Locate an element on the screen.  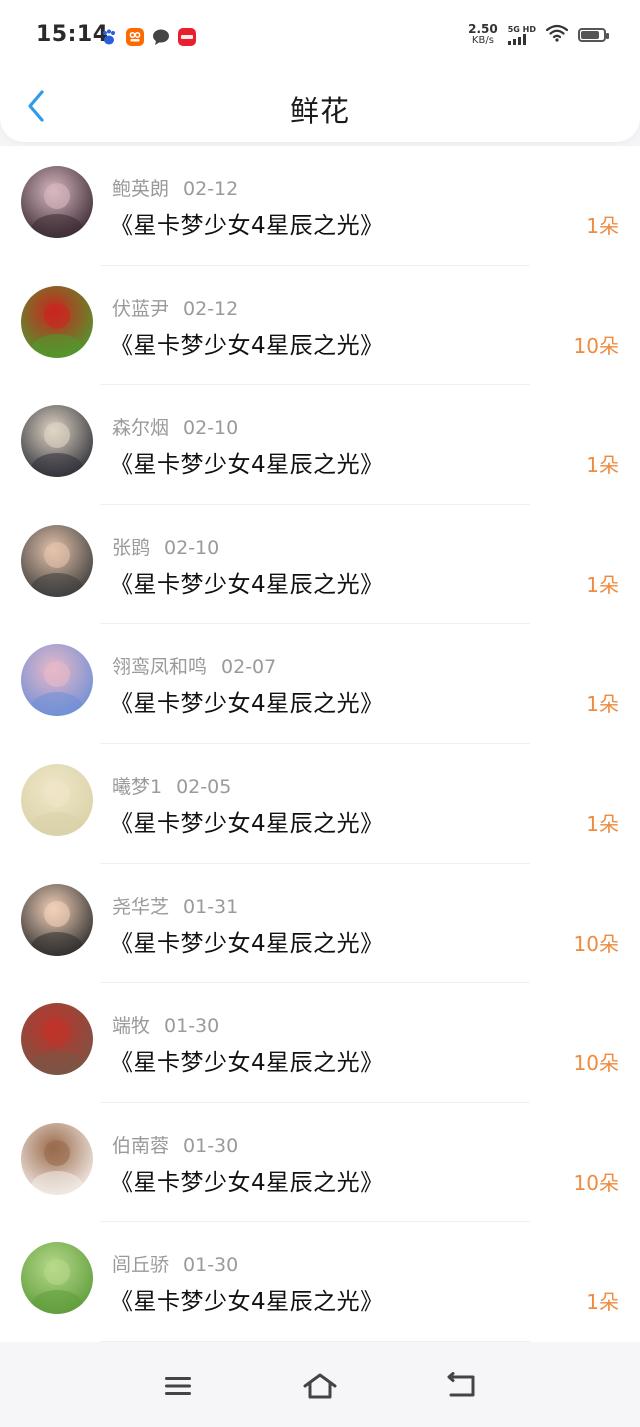
record-meta: 鲍英朗 02-12 is located at coordinates (175, 187).